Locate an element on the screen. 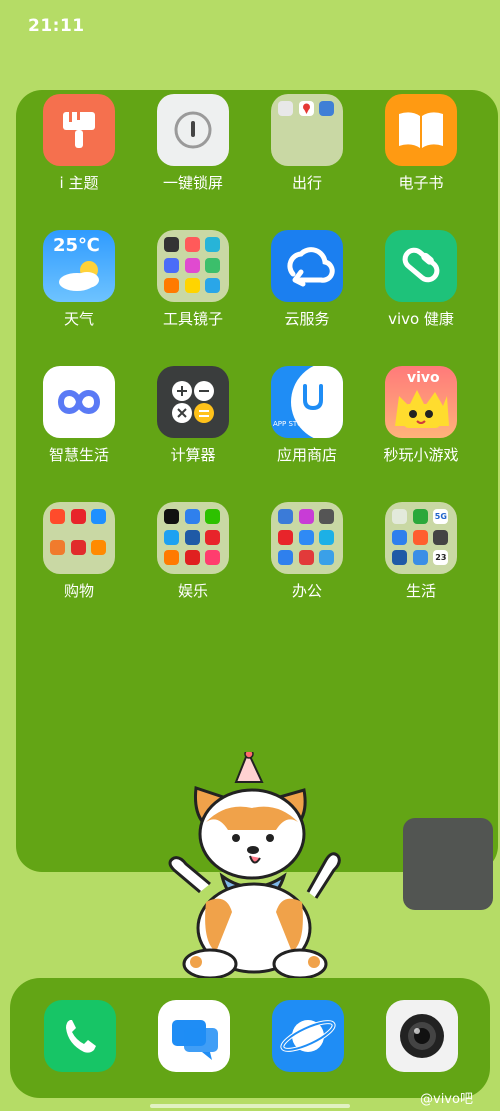 The width and height of the screenshot is (500, 1111). folder-shopping: 购物 is located at coordinates (79, 551).